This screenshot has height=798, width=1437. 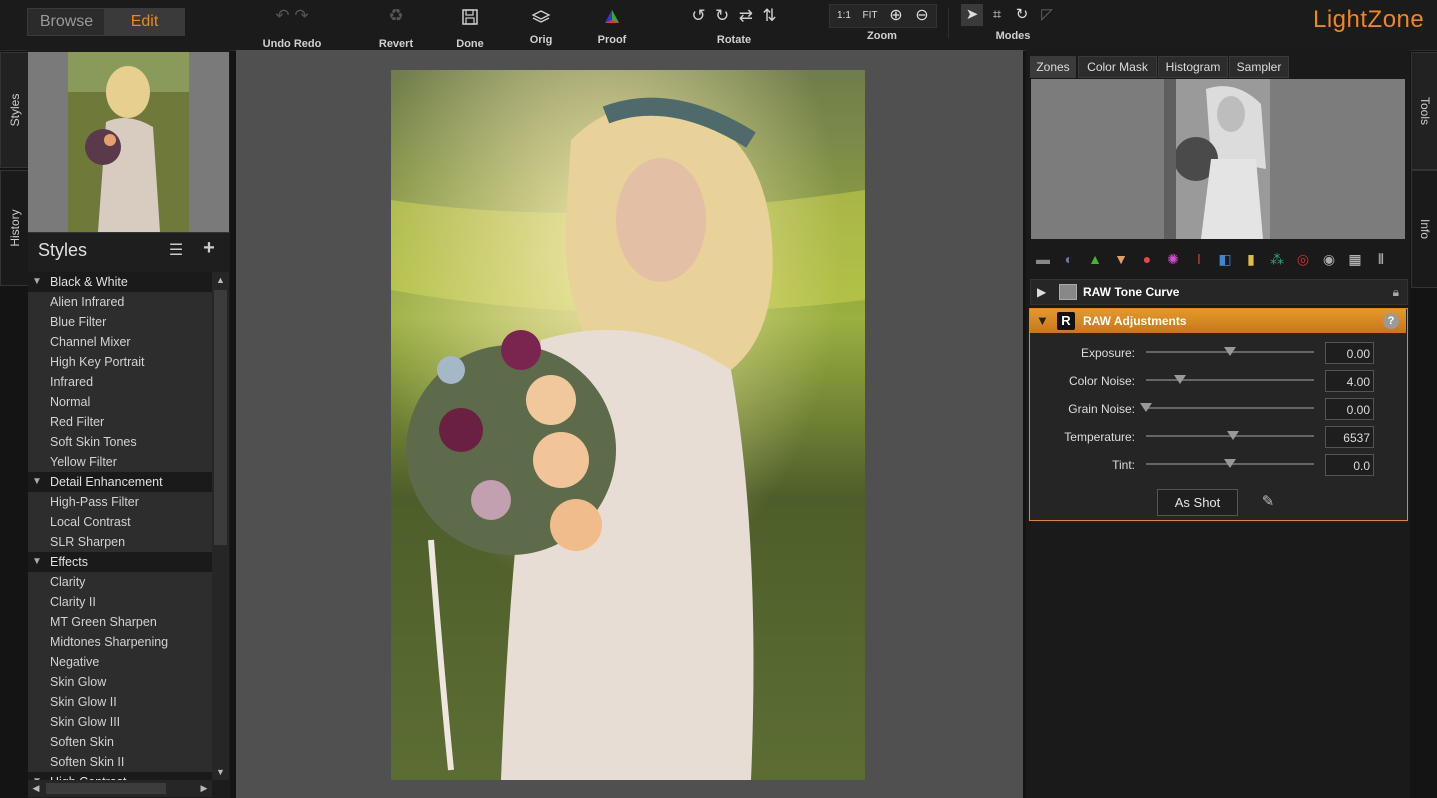 I want to click on raw-tone-curve-tool: ▶ RAW Tone Curve 🔒︎, so click(x=1219, y=292).